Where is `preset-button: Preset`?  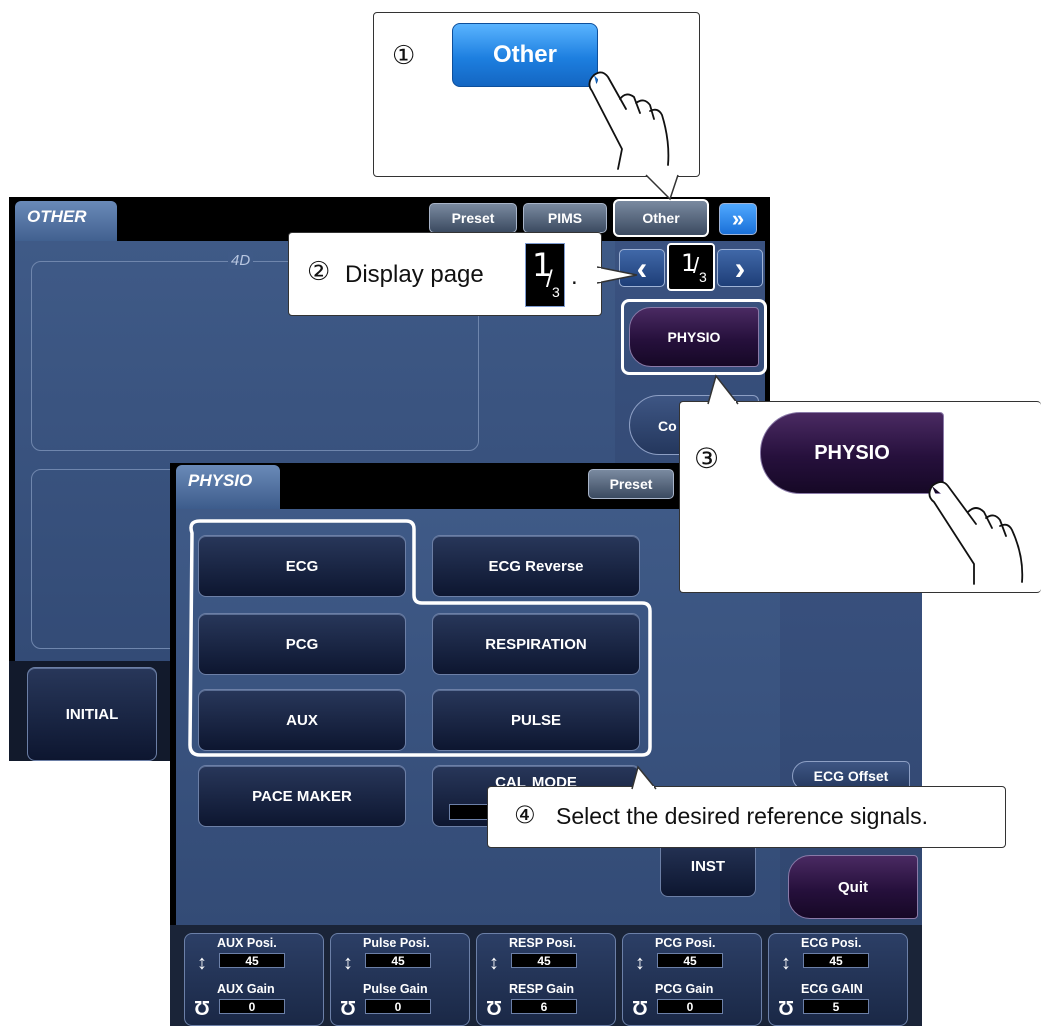
preset-button: Preset is located at coordinates (473, 218).